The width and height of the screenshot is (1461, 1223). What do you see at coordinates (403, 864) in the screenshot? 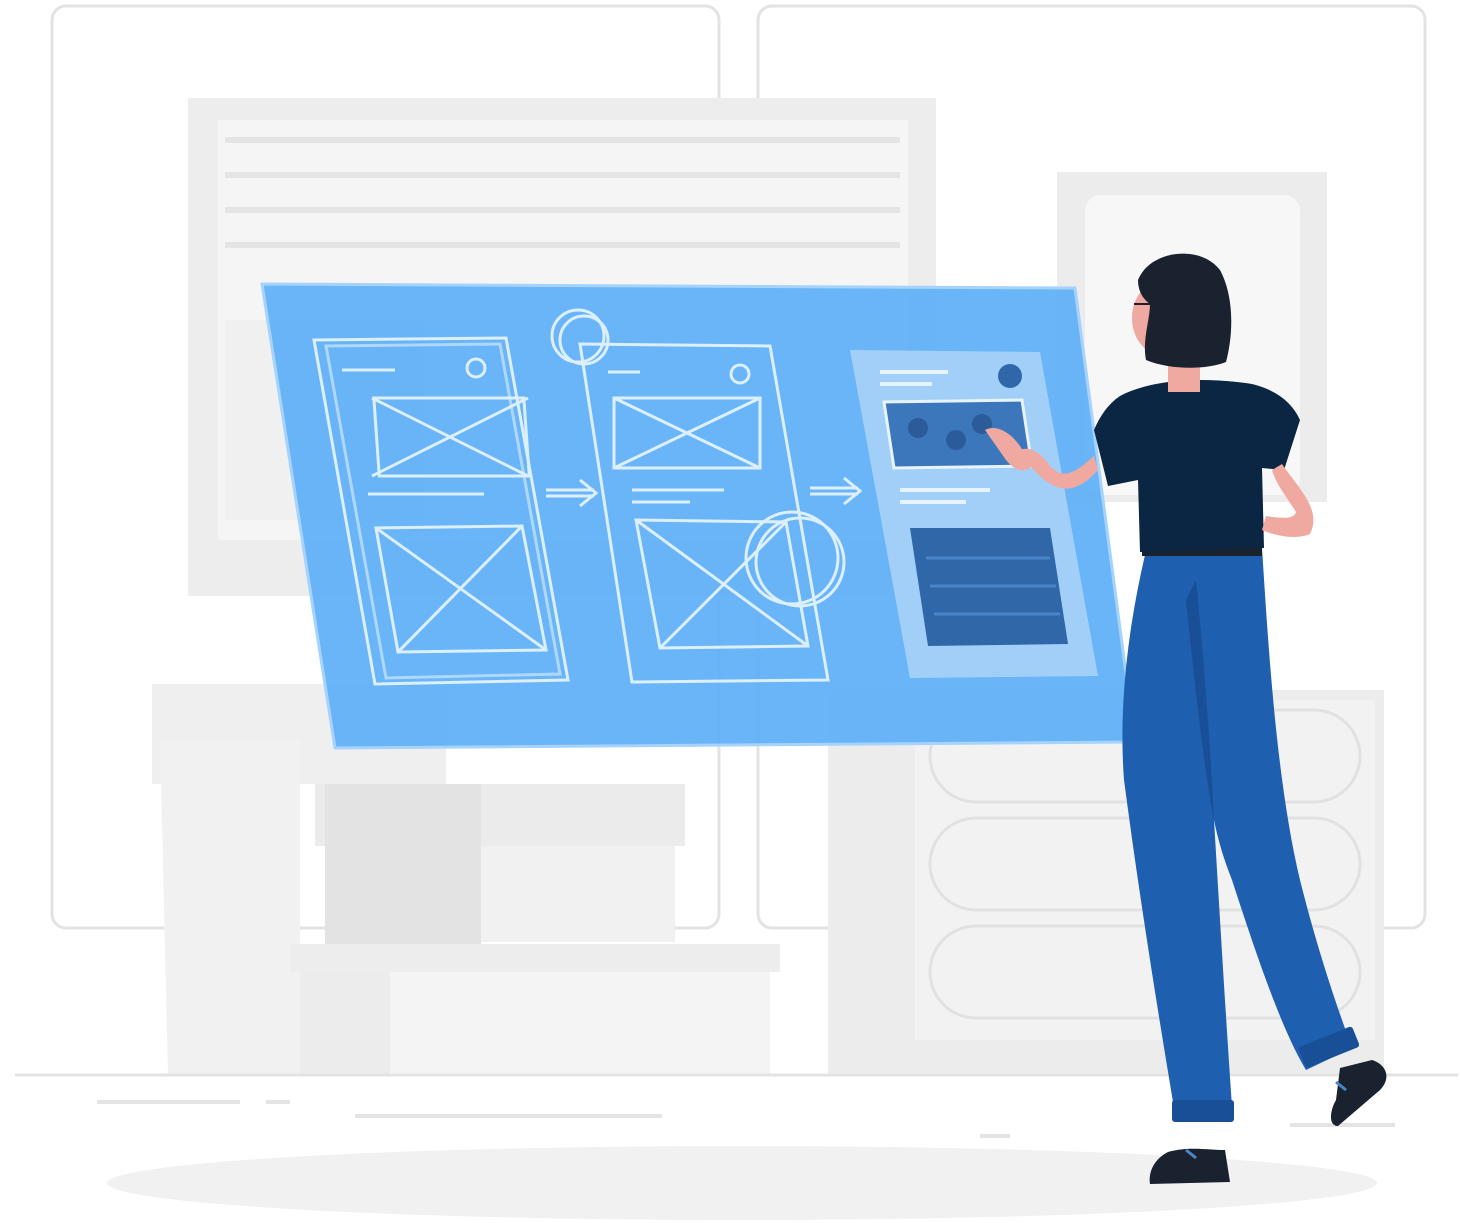
I see `box-upper-dark` at bounding box center [403, 864].